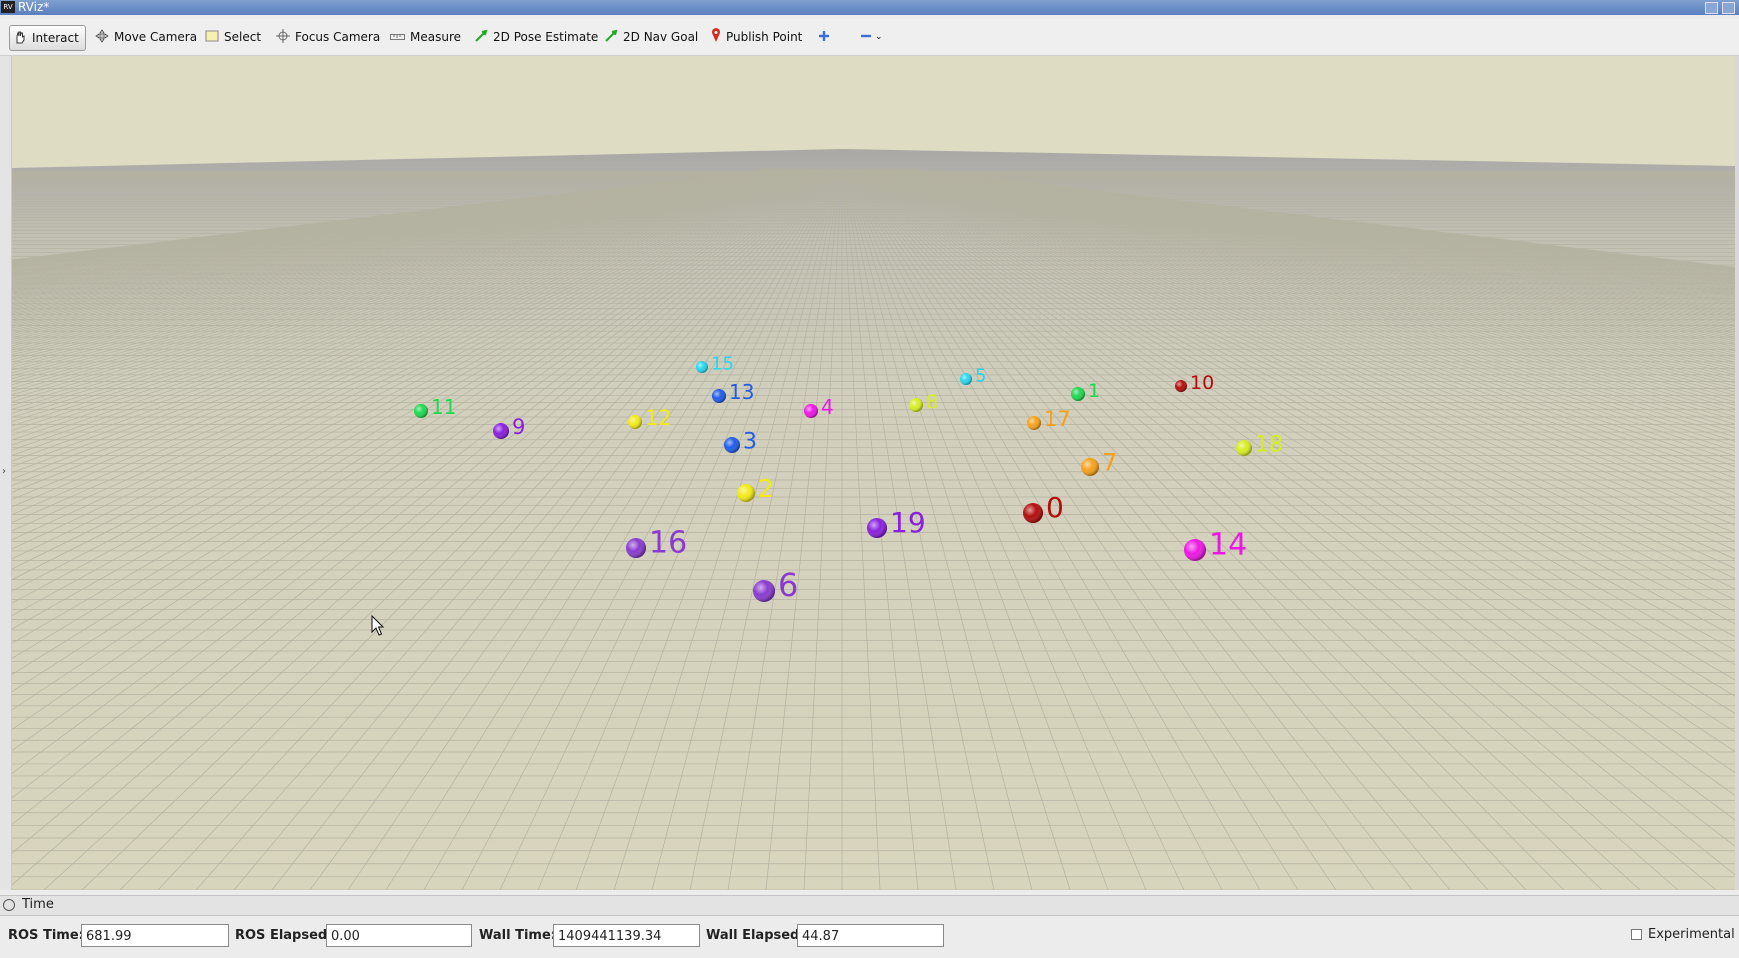 The height and width of the screenshot is (958, 1739). Describe the element at coordinates (661, 37) in the screenshot. I see `2d-nav-goal-tool-label: 2D Nav Goal` at that location.